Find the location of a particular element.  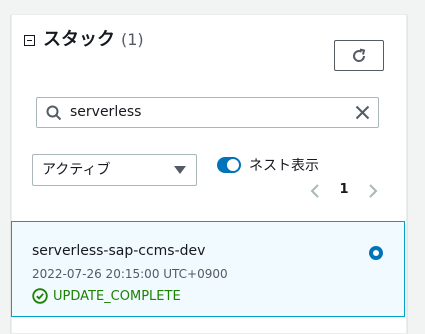

page-number: 1 is located at coordinates (344, 189).